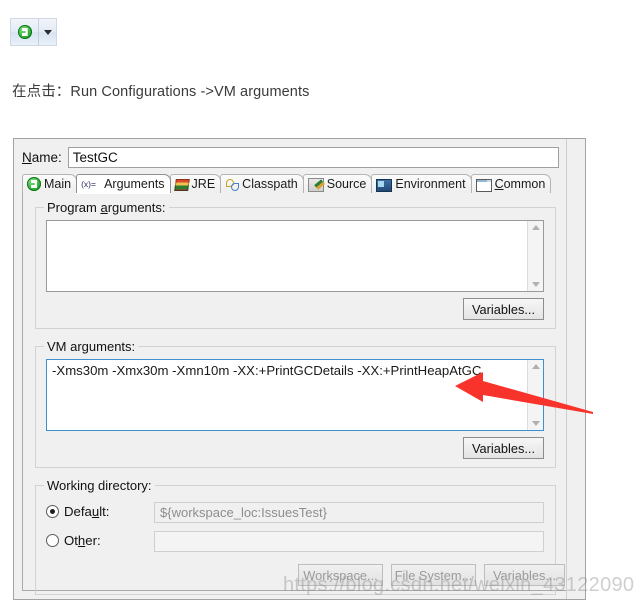 The image size is (637, 615). Describe the element at coordinates (161, 92) in the screenshot. I see `caption-text: 在点击：Run Configurations ->VM arguments` at that location.